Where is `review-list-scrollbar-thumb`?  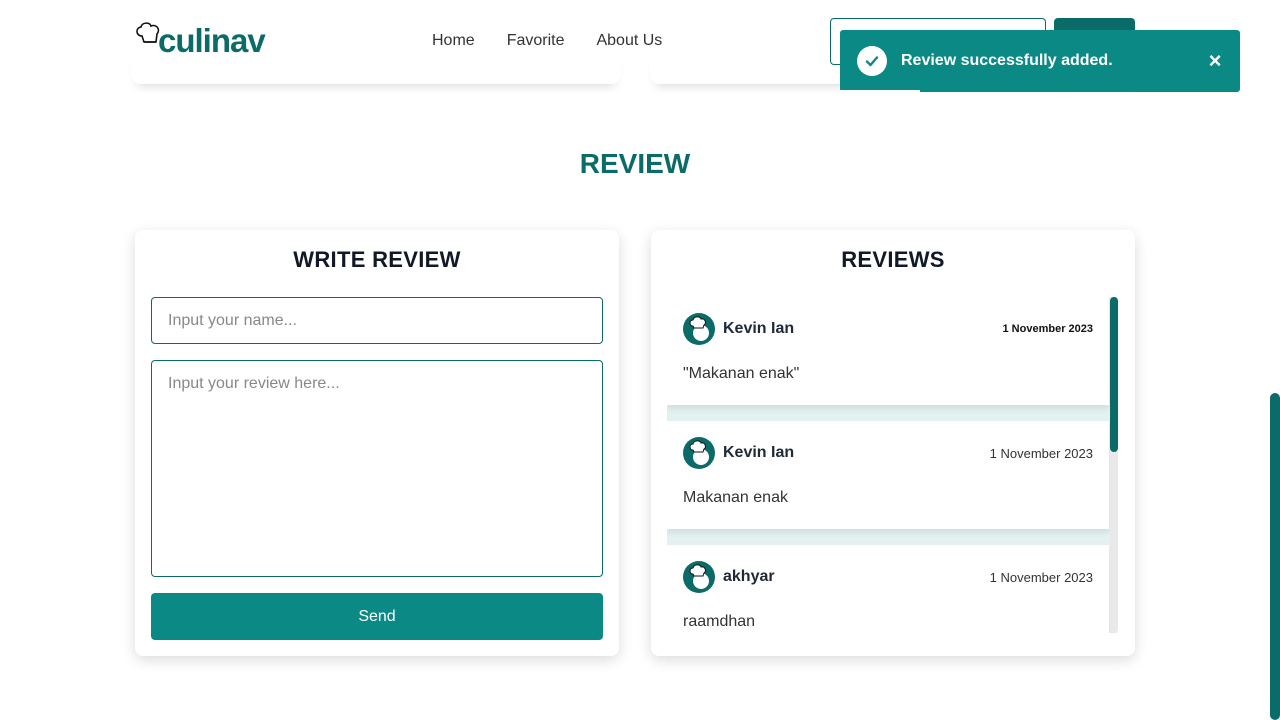 review-list-scrollbar-thumb is located at coordinates (1114, 374).